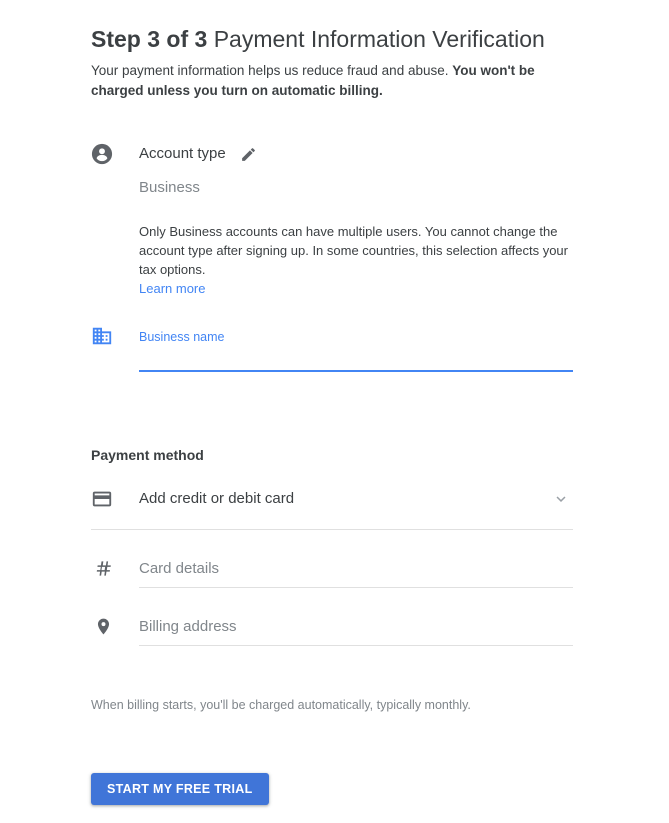  Describe the element at coordinates (103, 626) in the screenshot. I see `location-pin-icon` at that location.